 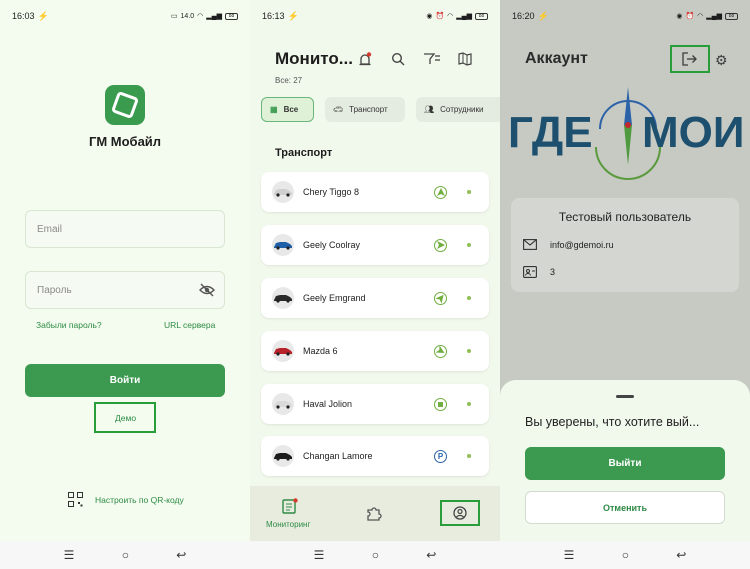 I want to click on vehicle-card: Mazda 6, so click(x=375, y=351).